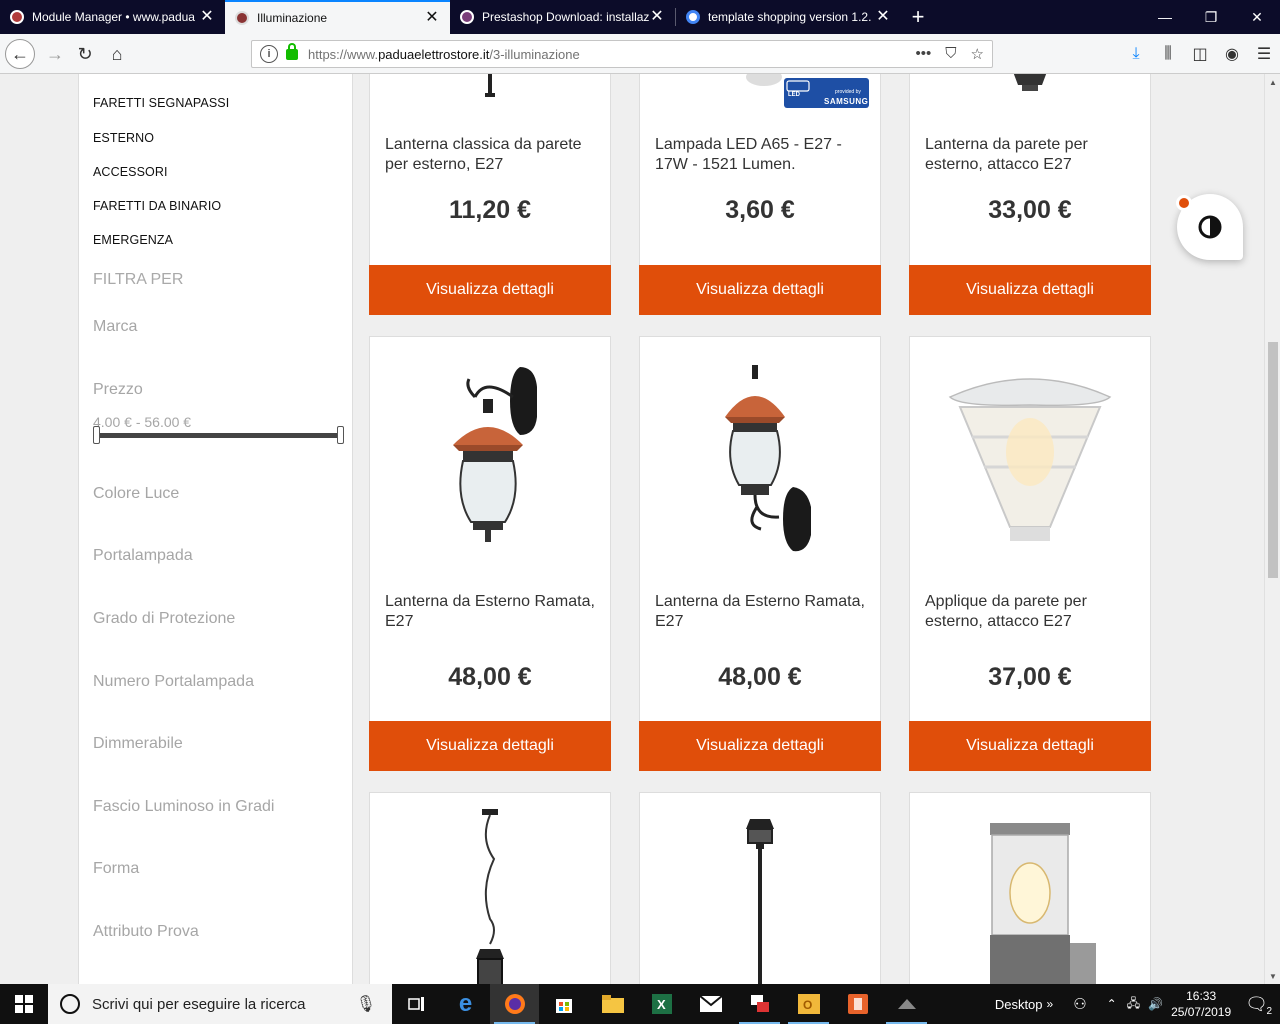  Describe the element at coordinates (55, 54) in the screenshot. I see `forward-button: →` at that location.